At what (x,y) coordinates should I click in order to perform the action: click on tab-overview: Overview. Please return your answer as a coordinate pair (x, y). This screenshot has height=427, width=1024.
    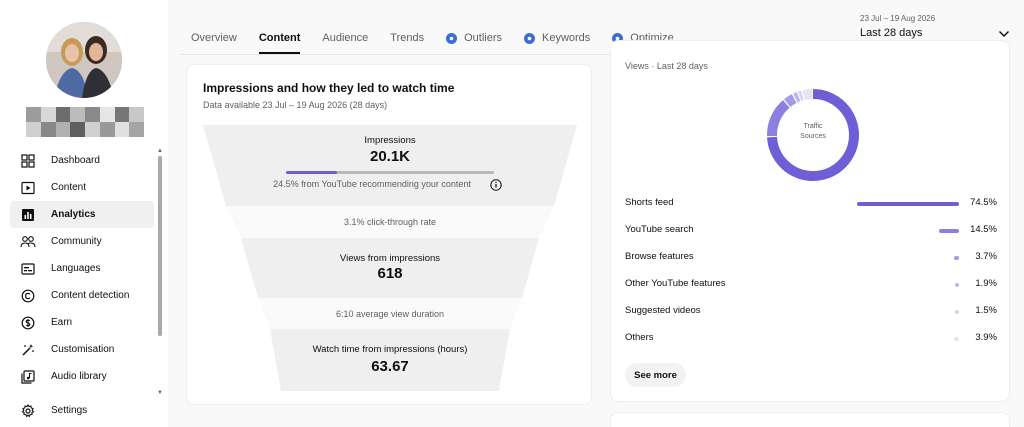
    Looking at the image, I should click on (214, 39).